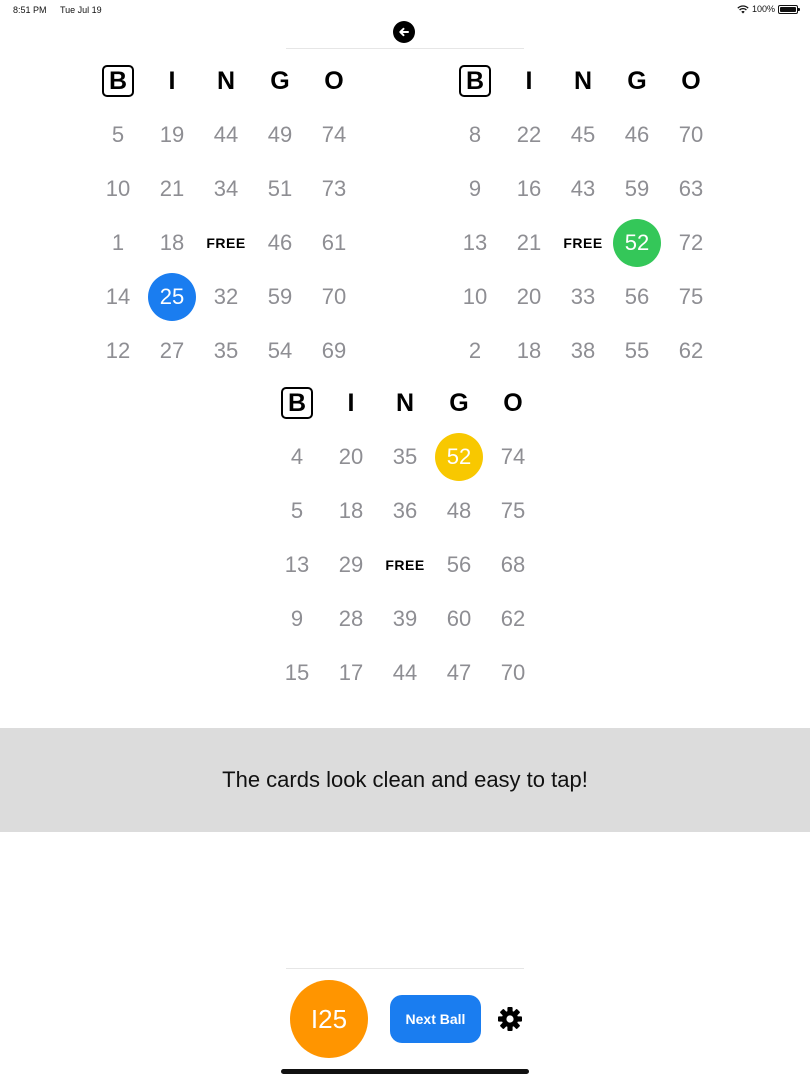  Describe the element at coordinates (351, 619) in the screenshot. I see `number-cell: 28` at that location.